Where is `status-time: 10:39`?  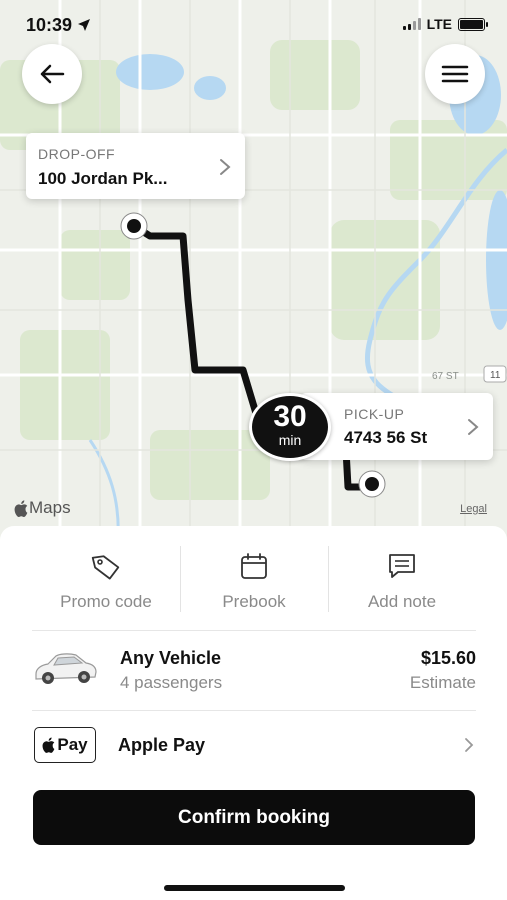
status-time: 10:39 is located at coordinates (58, 25).